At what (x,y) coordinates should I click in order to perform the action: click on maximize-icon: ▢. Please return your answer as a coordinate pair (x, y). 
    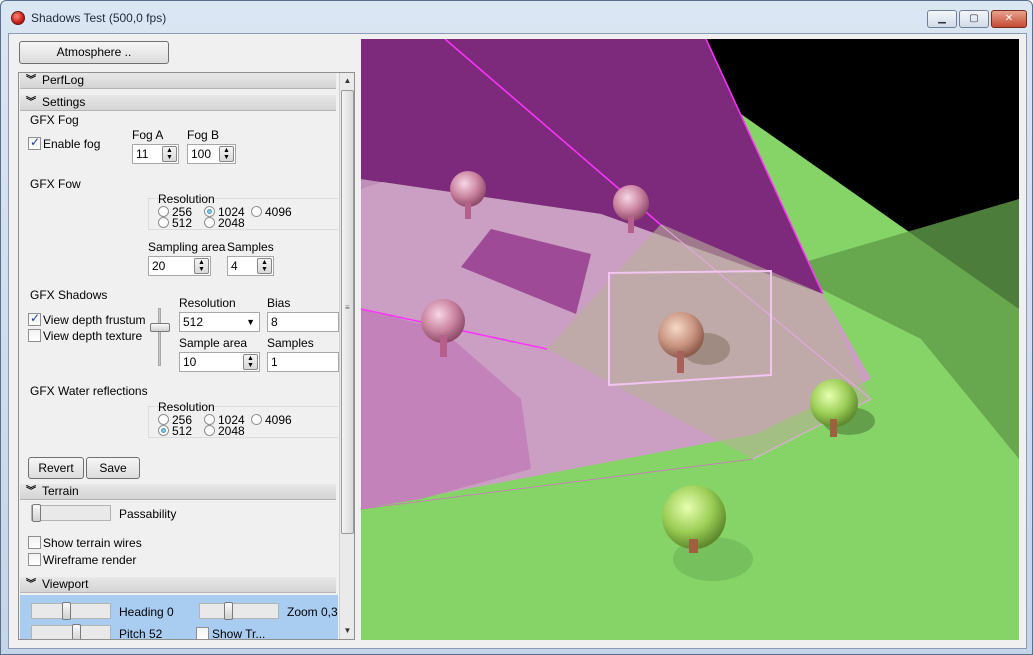
    Looking at the image, I should click on (974, 18).